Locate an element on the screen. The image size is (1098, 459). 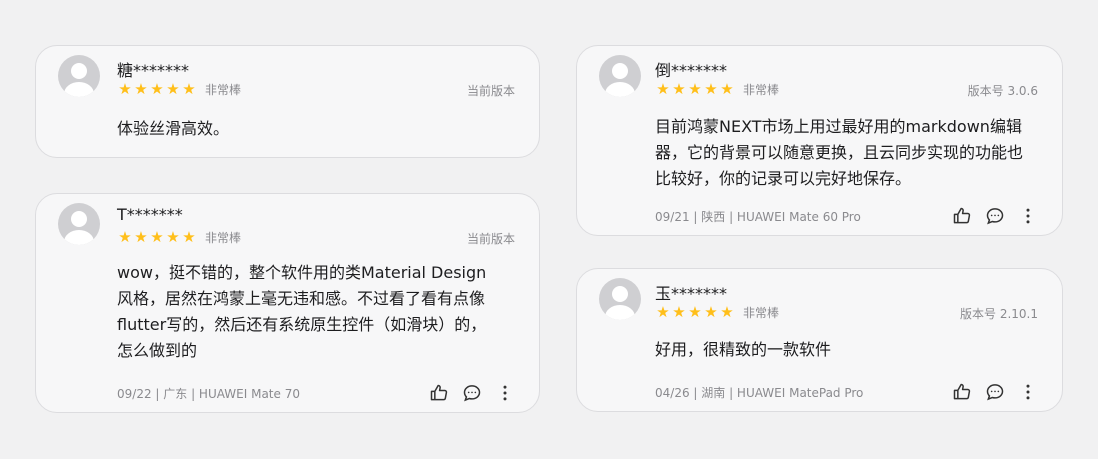
review-meta: 04/26 | 湖南 | HUAWEI MatePad Pro is located at coordinates (759, 393).